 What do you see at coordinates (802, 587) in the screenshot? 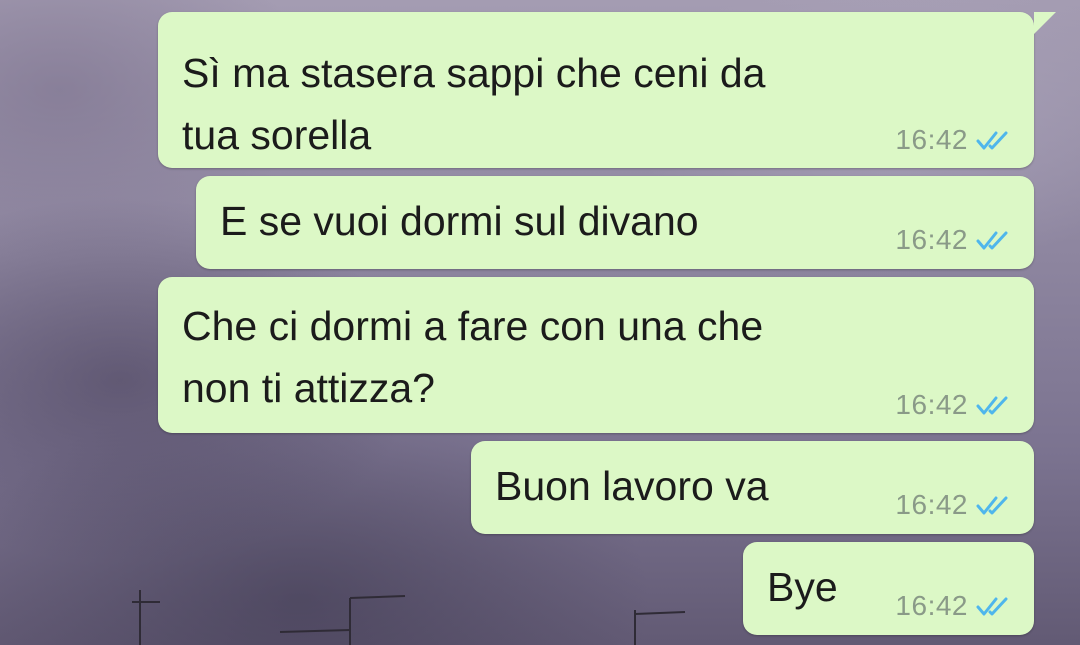
I see `message-text-line: Bye` at bounding box center [802, 587].